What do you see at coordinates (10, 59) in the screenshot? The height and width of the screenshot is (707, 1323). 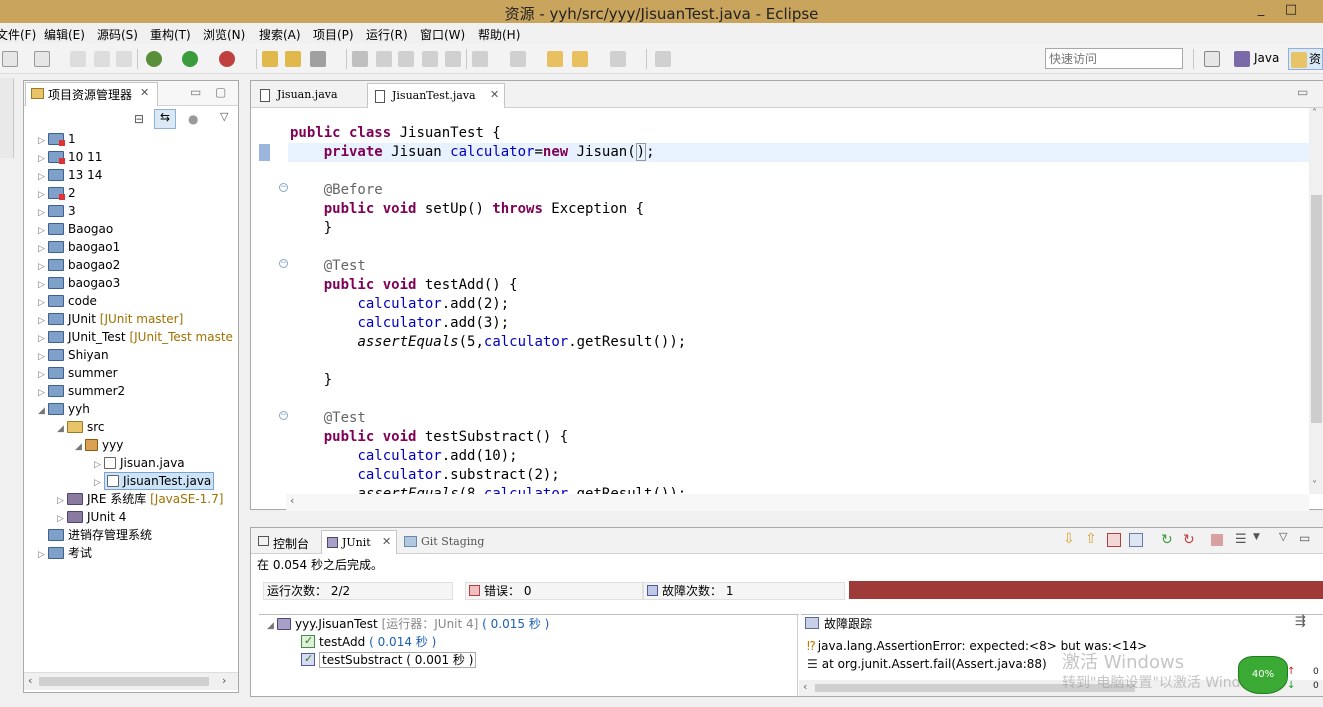 I see `new-icon` at bounding box center [10, 59].